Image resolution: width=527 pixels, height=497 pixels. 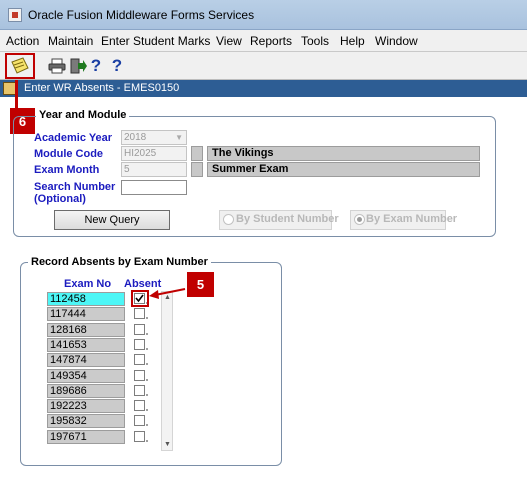 What do you see at coordinates (86, 299) in the screenshot?
I see `exam-no-cell: 112458` at bounding box center [86, 299].